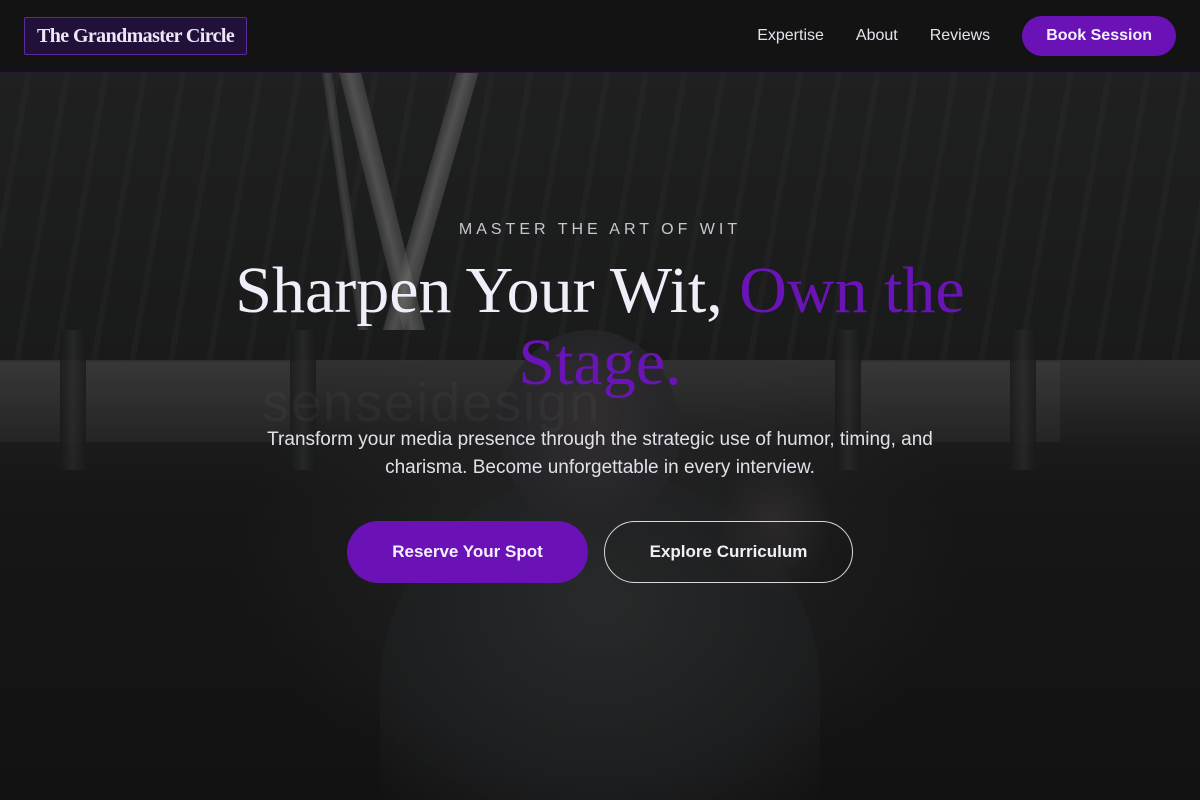  Describe the element at coordinates (467, 552) in the screenshot. I see `reserve-spot-button: Reserve Your Spot` at that location.